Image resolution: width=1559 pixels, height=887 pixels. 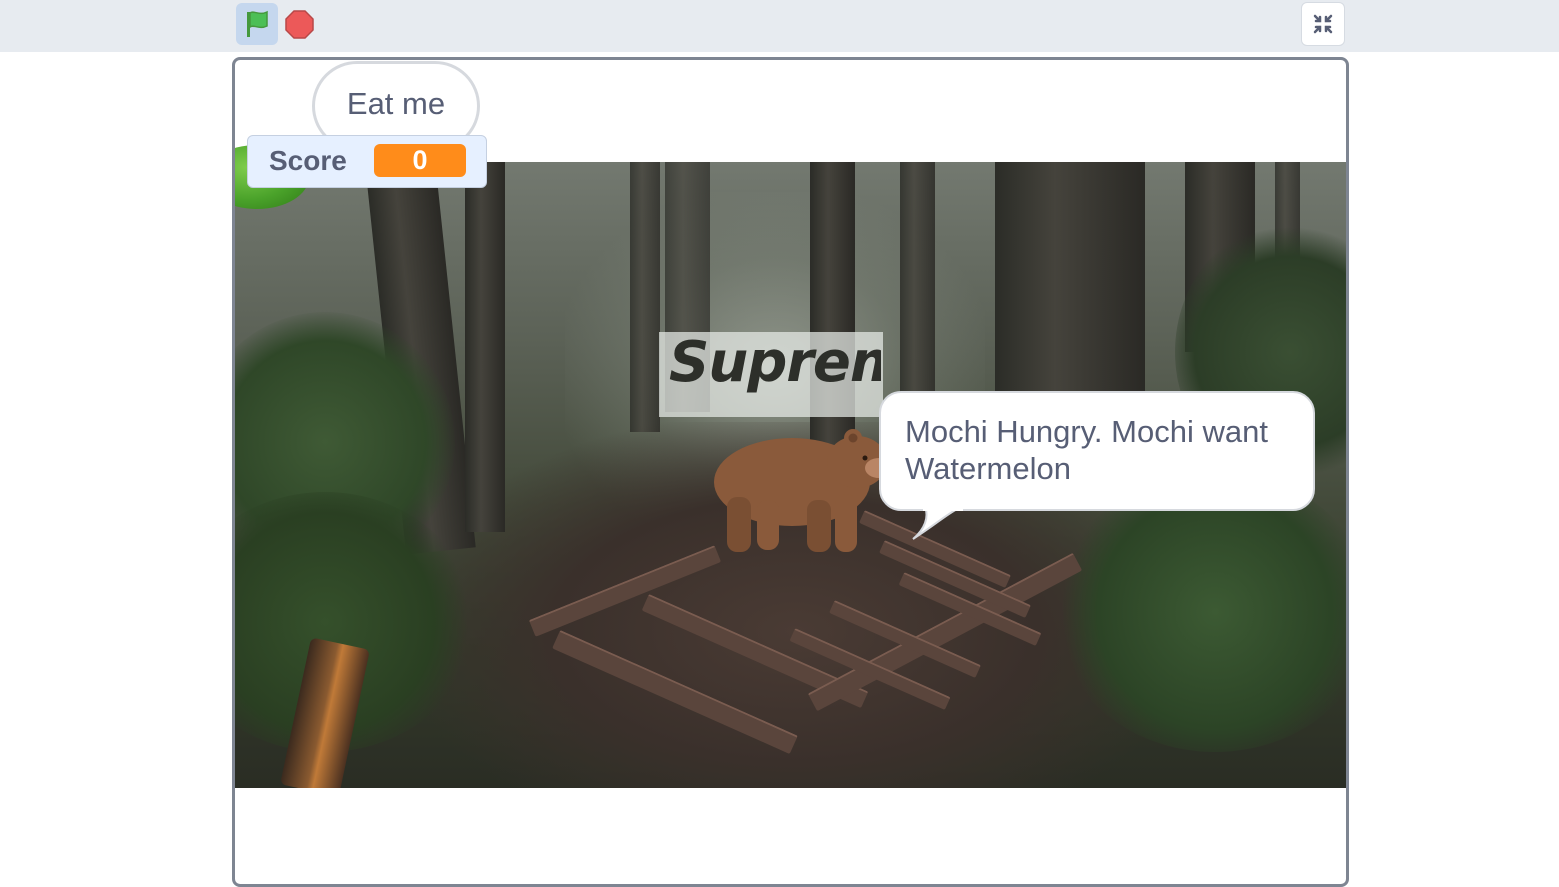 I want to click on green-flag-button, so click(x=257, y=24).